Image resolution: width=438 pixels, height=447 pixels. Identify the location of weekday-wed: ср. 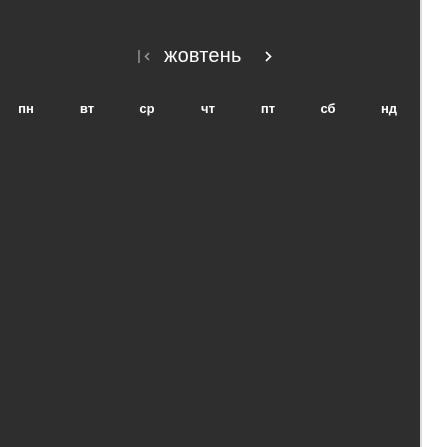
(147, 108).